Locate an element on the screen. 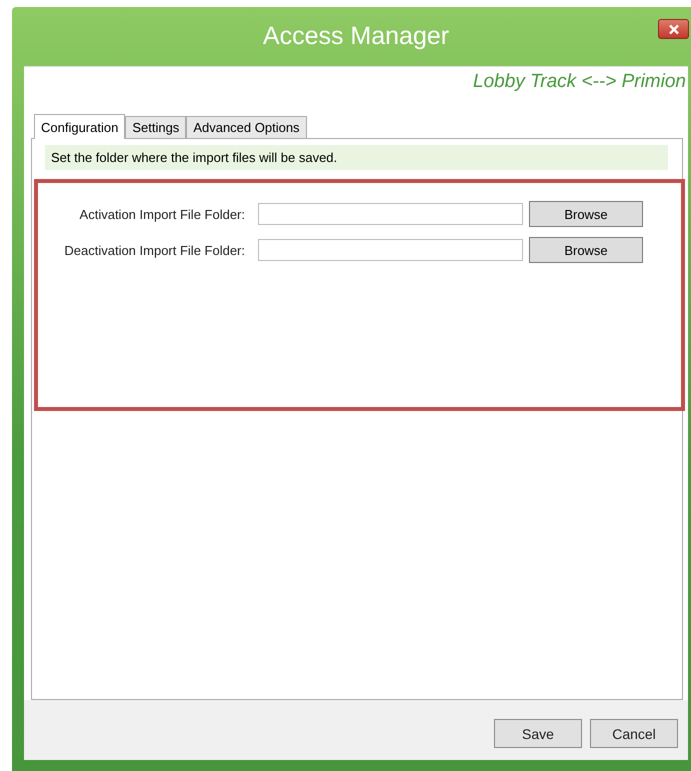  field-label: Deactivation Import File Folder: is located at coordinates (154, 250).